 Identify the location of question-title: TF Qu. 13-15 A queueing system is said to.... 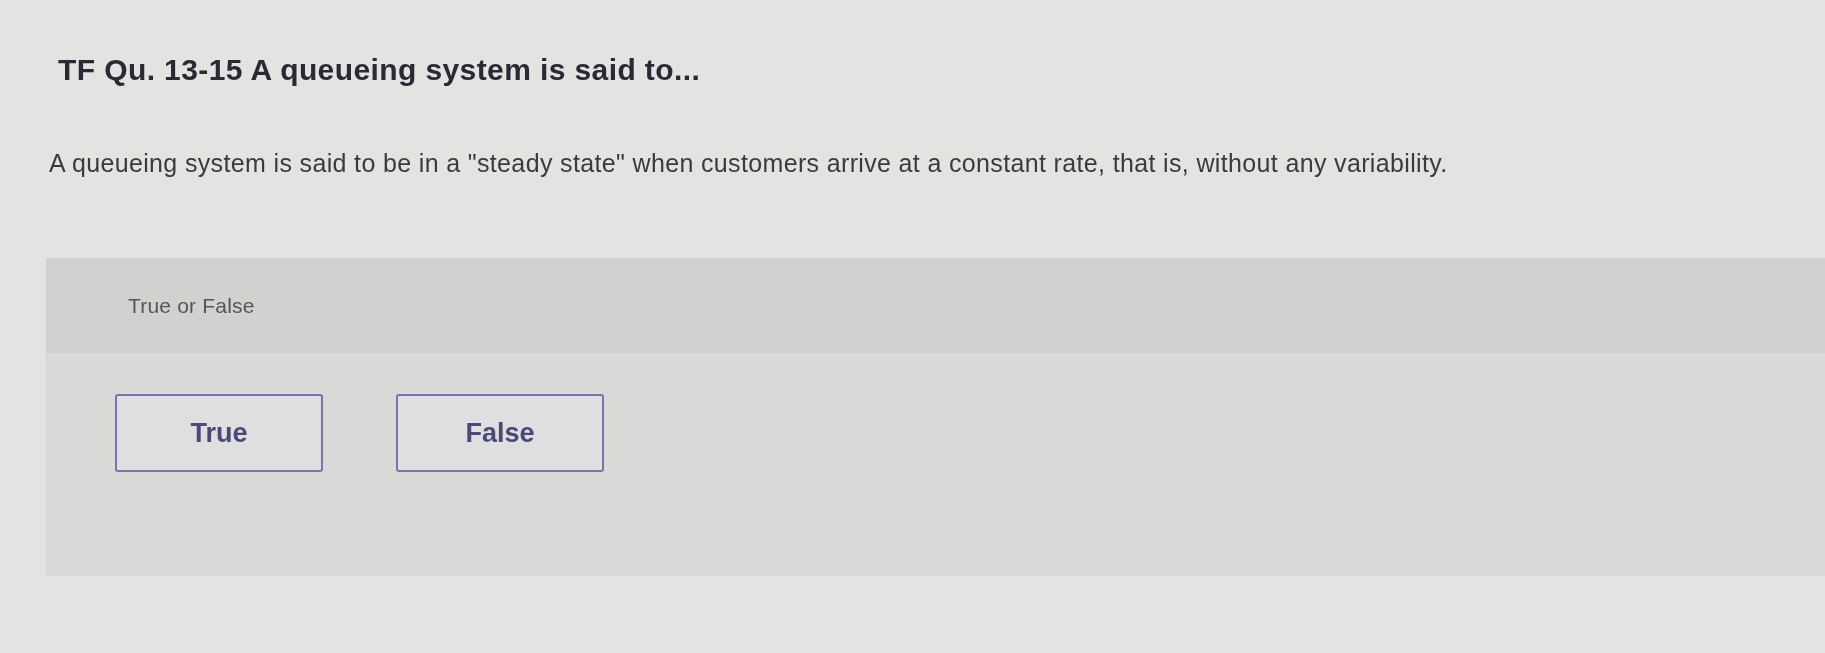
(380, 70).